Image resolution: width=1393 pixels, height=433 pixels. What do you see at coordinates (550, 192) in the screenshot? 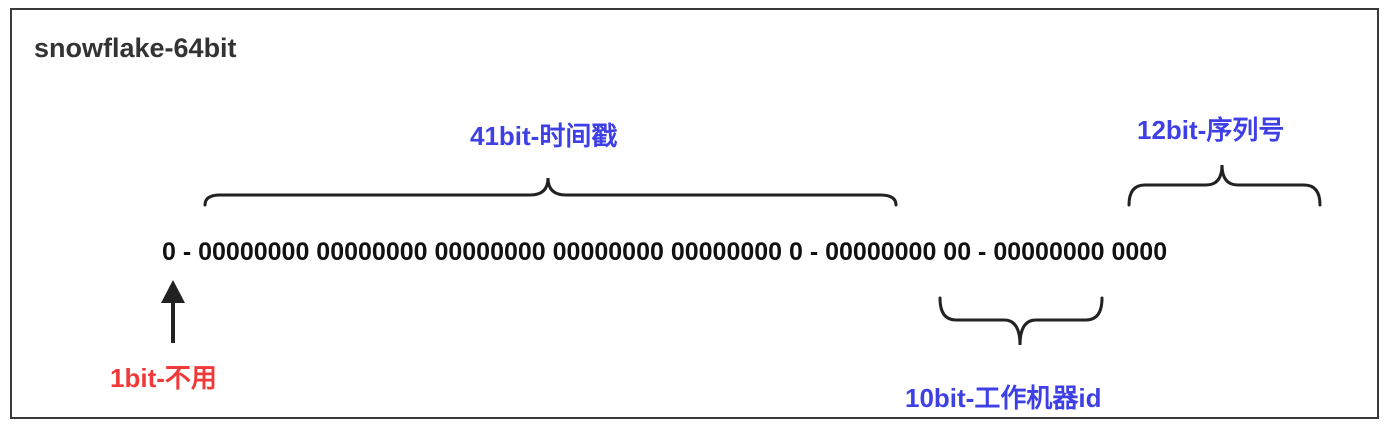
I see `timestamp-brace` at bounding box center [550, 192].